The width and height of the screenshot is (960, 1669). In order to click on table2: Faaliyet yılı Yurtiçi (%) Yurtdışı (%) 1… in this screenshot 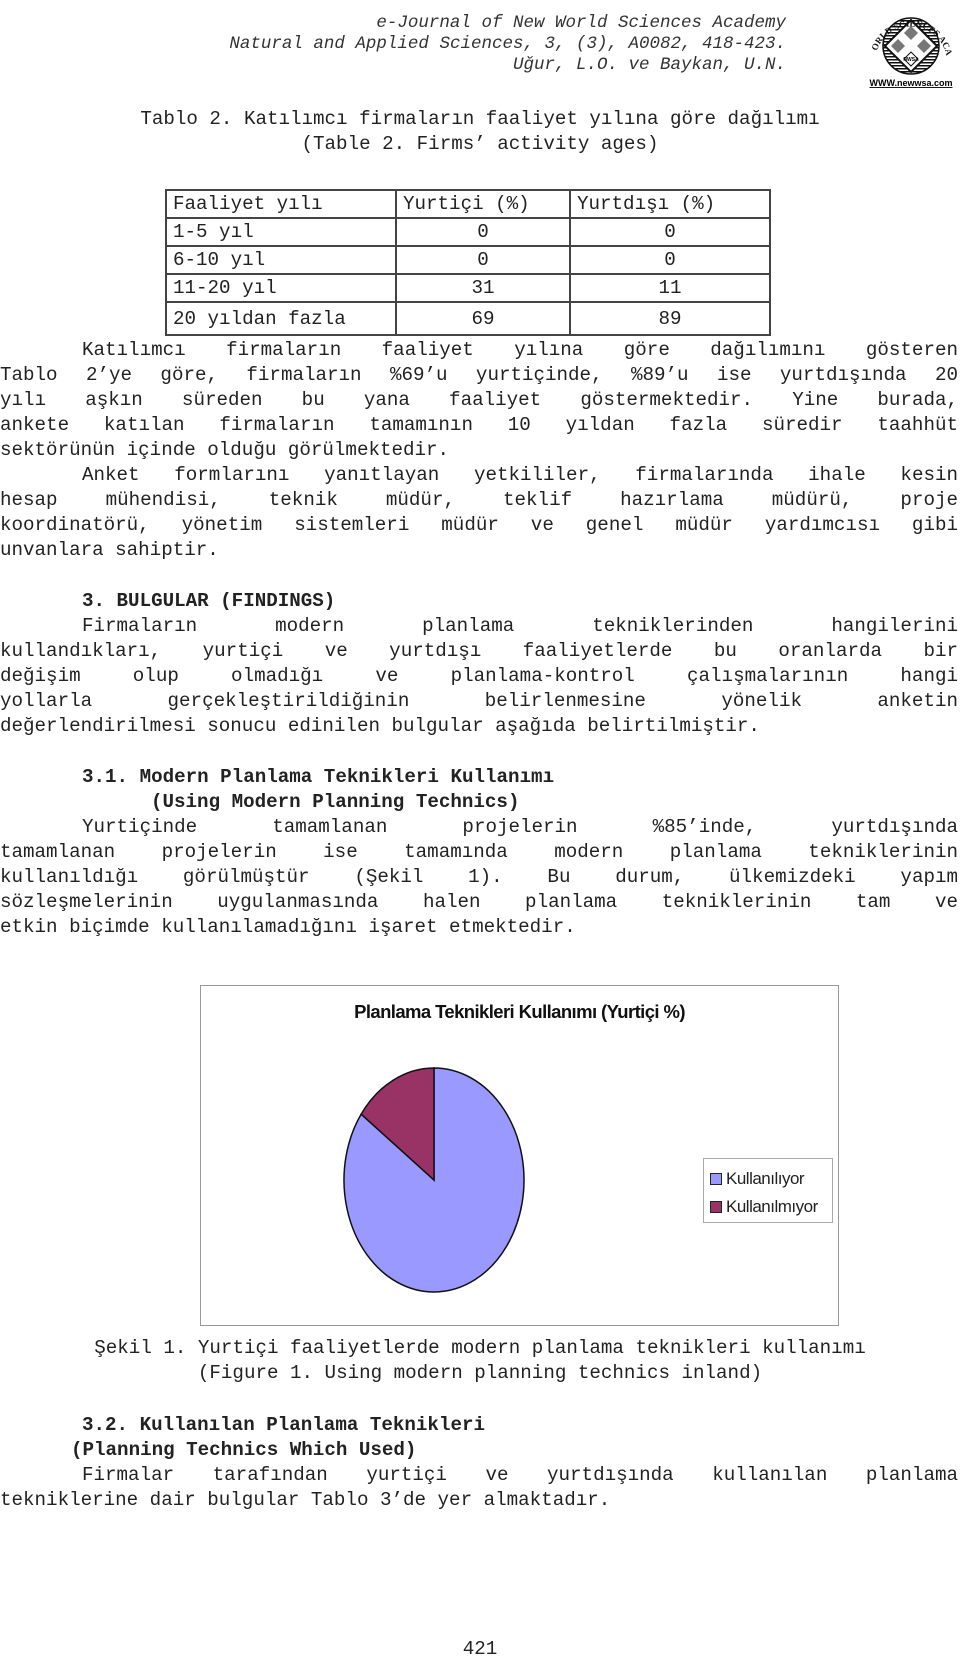, I will do `click(468, 262)`.